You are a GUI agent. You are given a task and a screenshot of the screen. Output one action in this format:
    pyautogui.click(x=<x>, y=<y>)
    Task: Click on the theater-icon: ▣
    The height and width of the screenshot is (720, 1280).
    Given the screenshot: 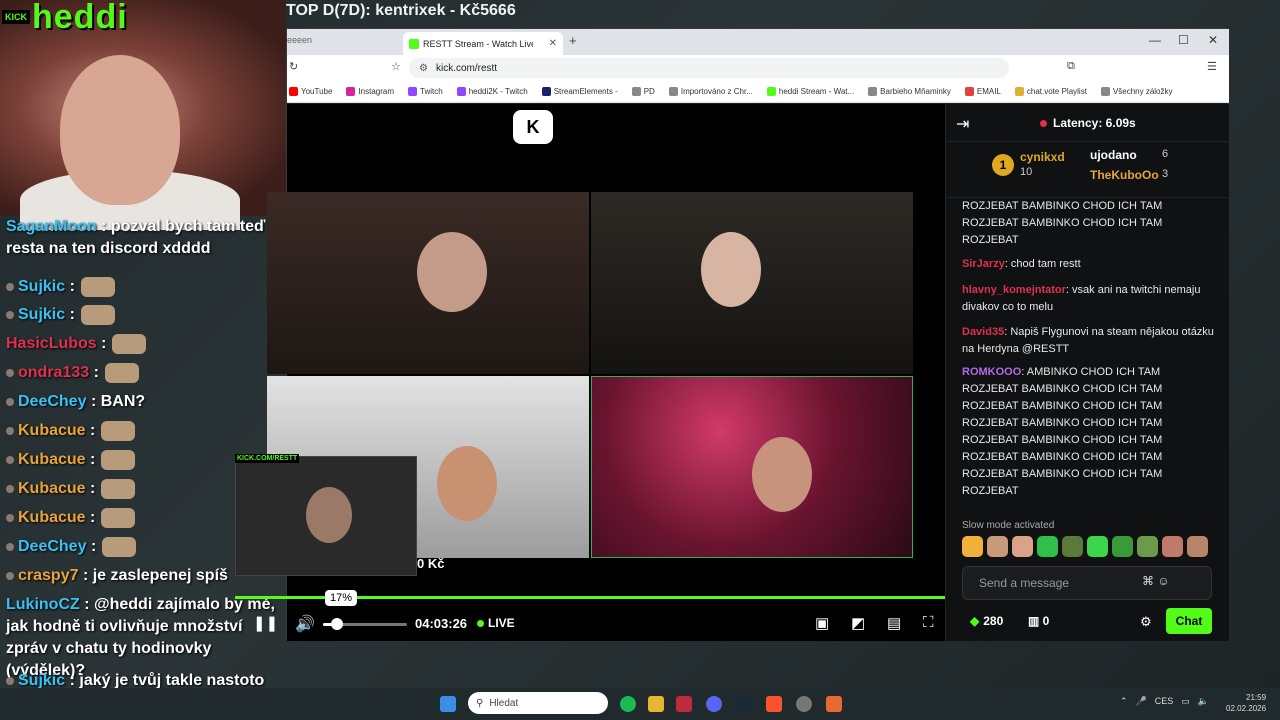 What is the action you would take?
    pyautogui.click(x=822, y=623)
    